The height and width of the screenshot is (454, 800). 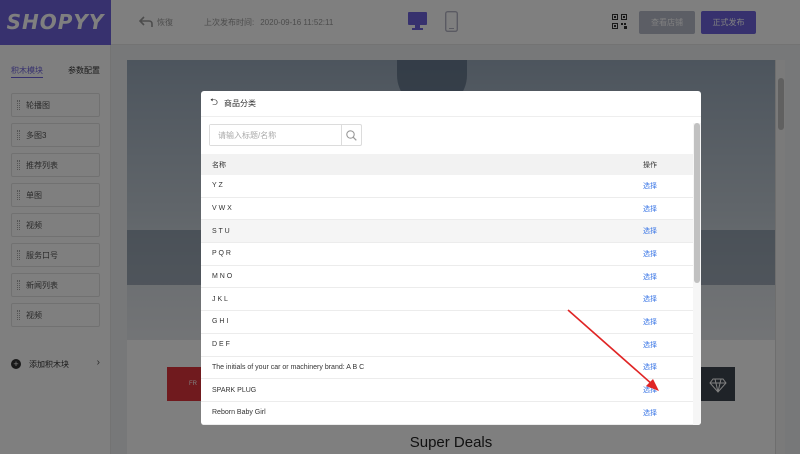 I want to click on search-icon, so click(x=351, y=135).